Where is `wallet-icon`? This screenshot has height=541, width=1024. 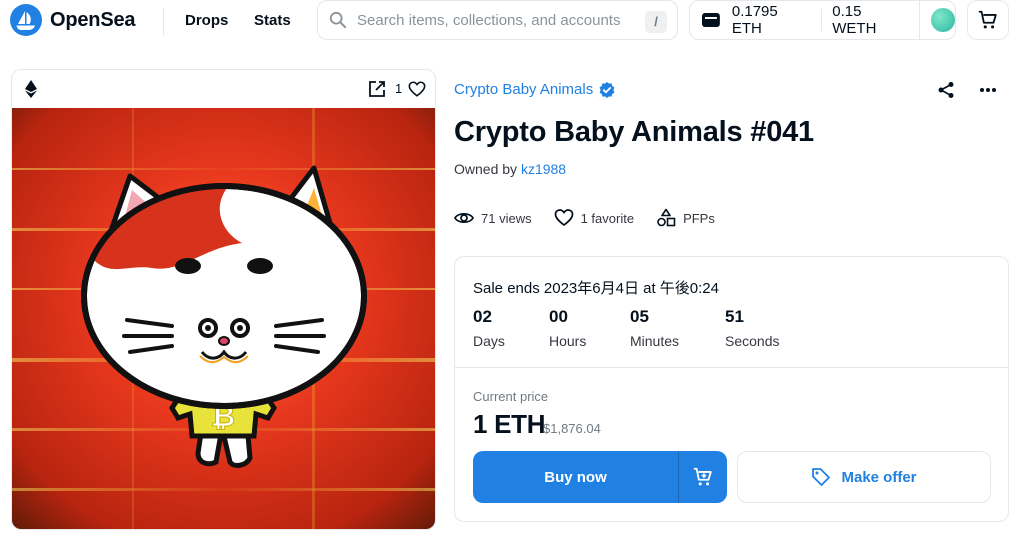
wallet-icon is located at coordinates (711, 20).